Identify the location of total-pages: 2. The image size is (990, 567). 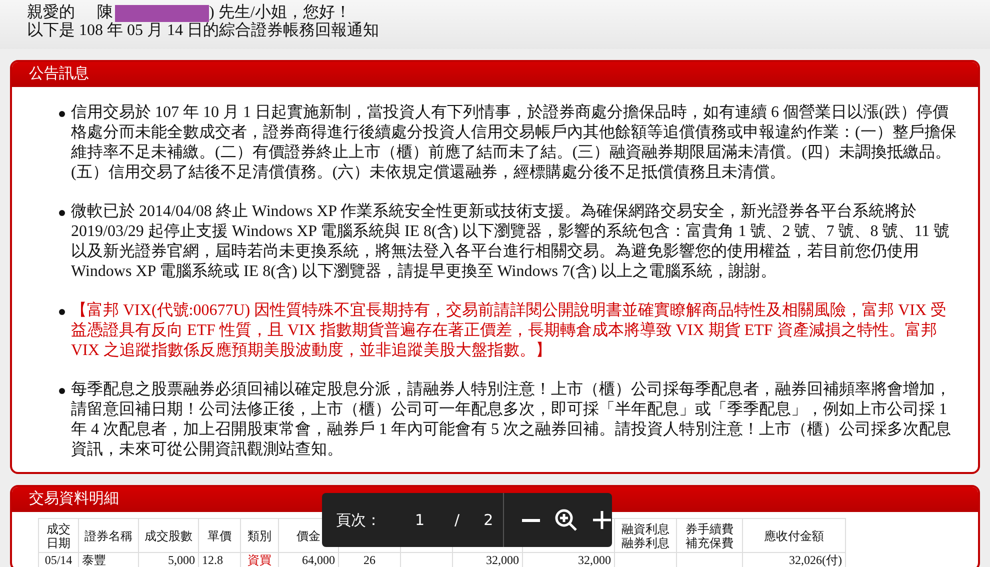
(489, 520).